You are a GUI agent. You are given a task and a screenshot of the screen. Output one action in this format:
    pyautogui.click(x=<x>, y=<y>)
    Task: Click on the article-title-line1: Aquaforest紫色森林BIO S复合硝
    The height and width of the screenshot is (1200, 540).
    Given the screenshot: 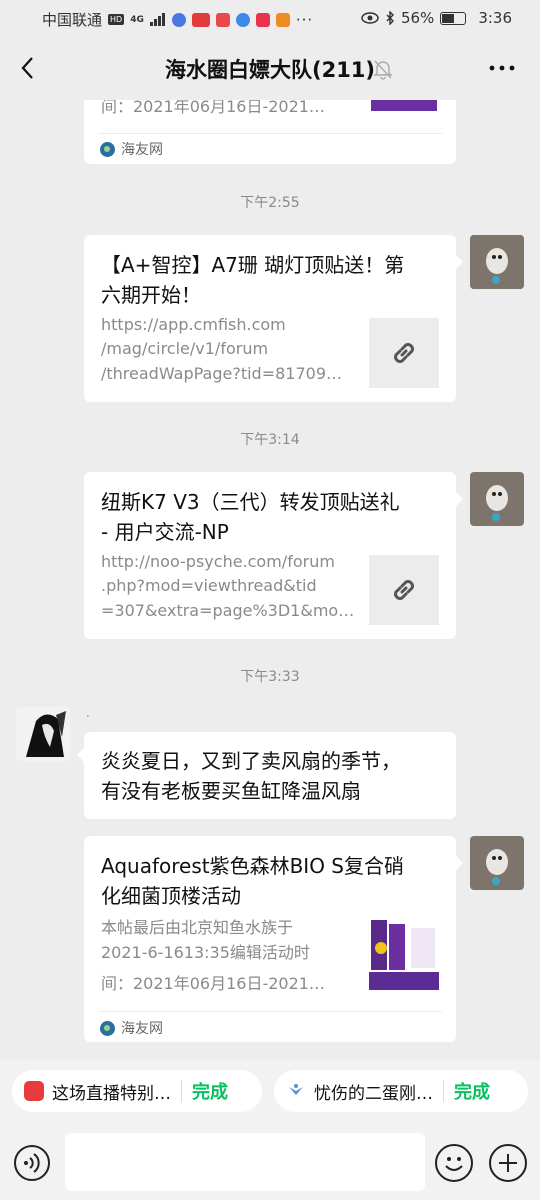 What is the action you would take?
    pyautogui.click(x=252, y=866)
    